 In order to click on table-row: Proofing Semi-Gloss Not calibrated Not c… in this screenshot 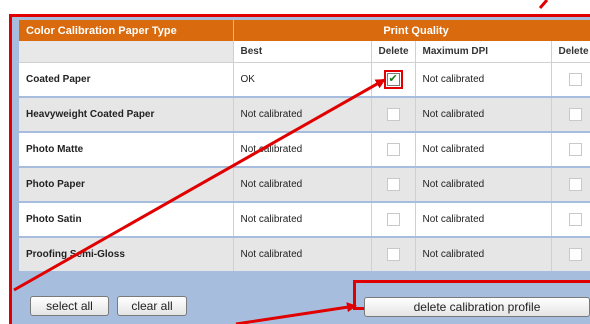, I will do `click(304, 255)`.